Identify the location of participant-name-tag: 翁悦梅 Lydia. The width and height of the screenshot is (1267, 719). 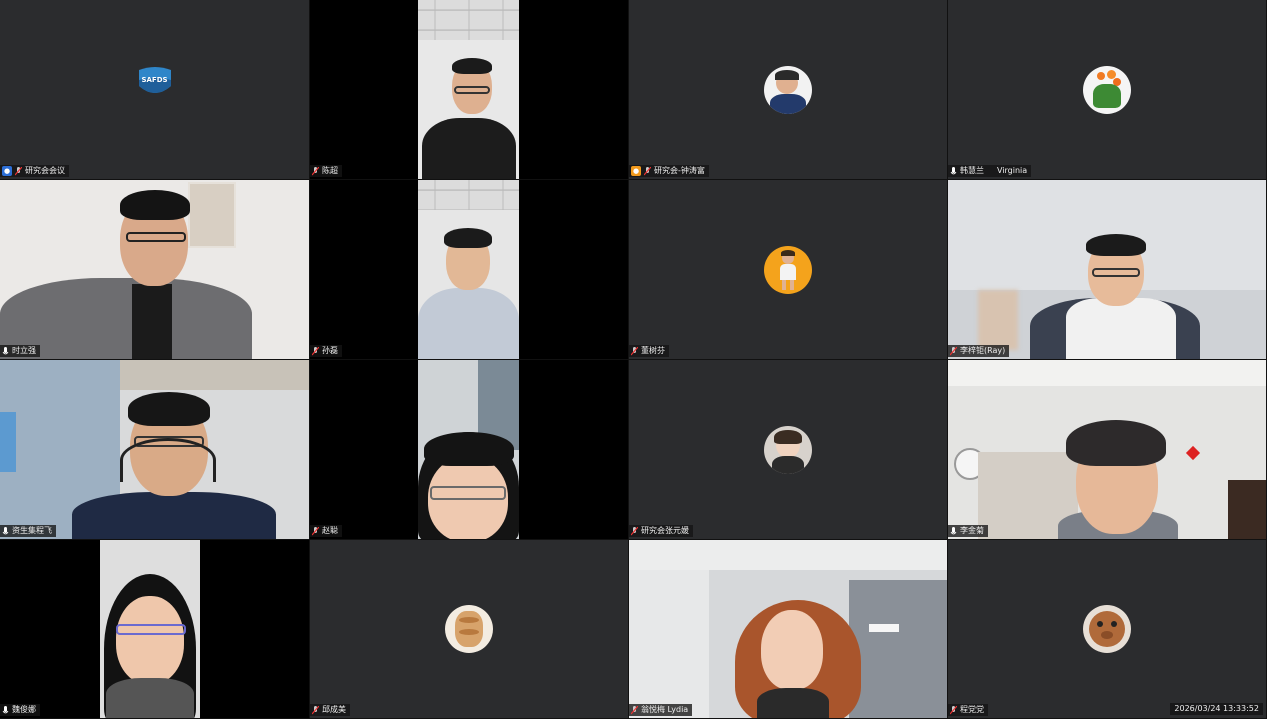
(661, 710).